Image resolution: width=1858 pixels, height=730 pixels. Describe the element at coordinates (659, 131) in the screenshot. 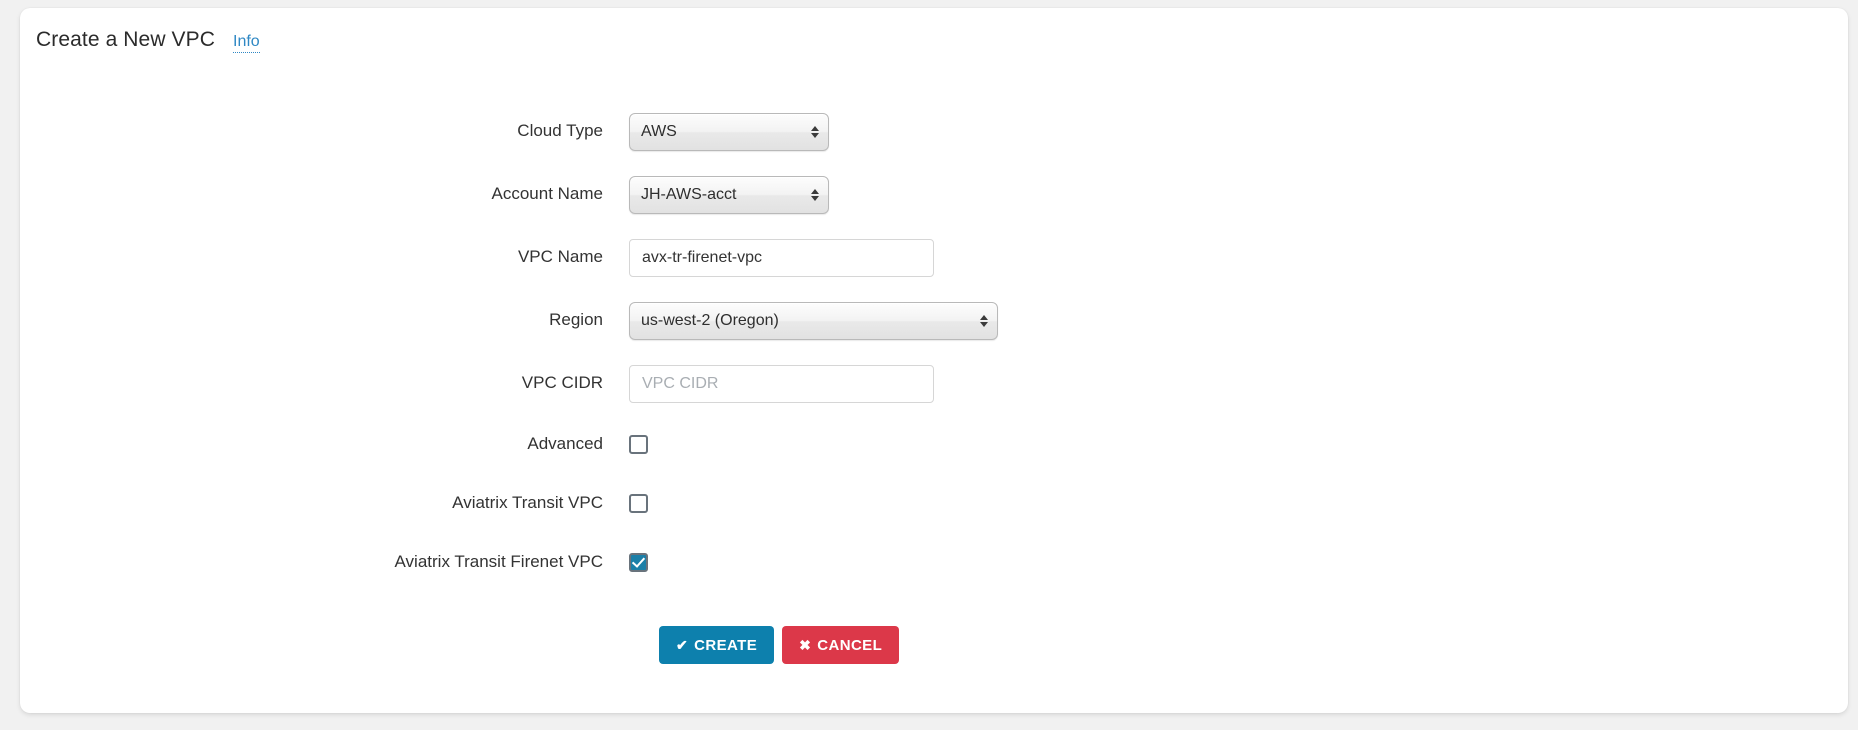

I see `cloud-type-value: AWS` at that location.